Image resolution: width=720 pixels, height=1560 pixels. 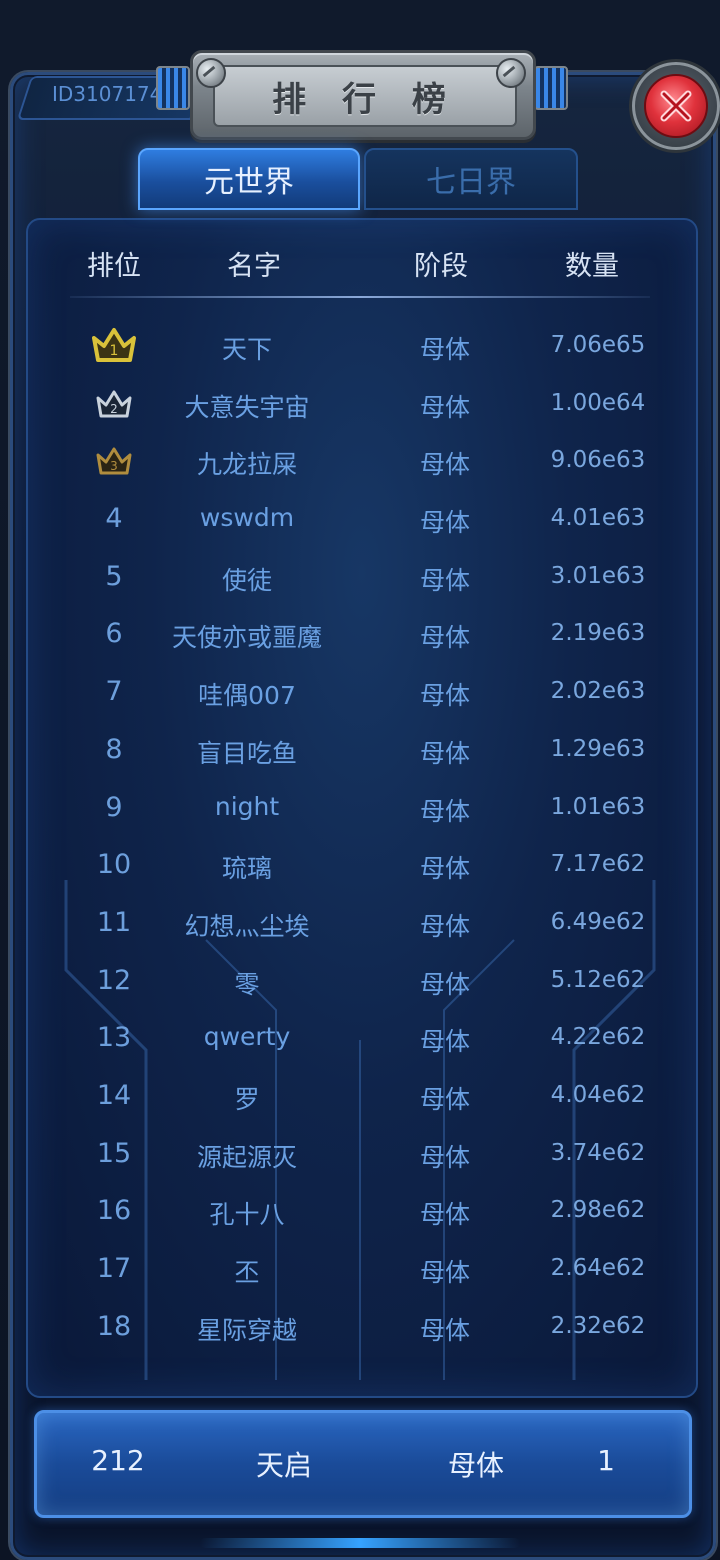 What do you see at coordinates (592, 266) in the screenshot?
I see `column-header-quantity: 数量` at bounding box center [592, 266].